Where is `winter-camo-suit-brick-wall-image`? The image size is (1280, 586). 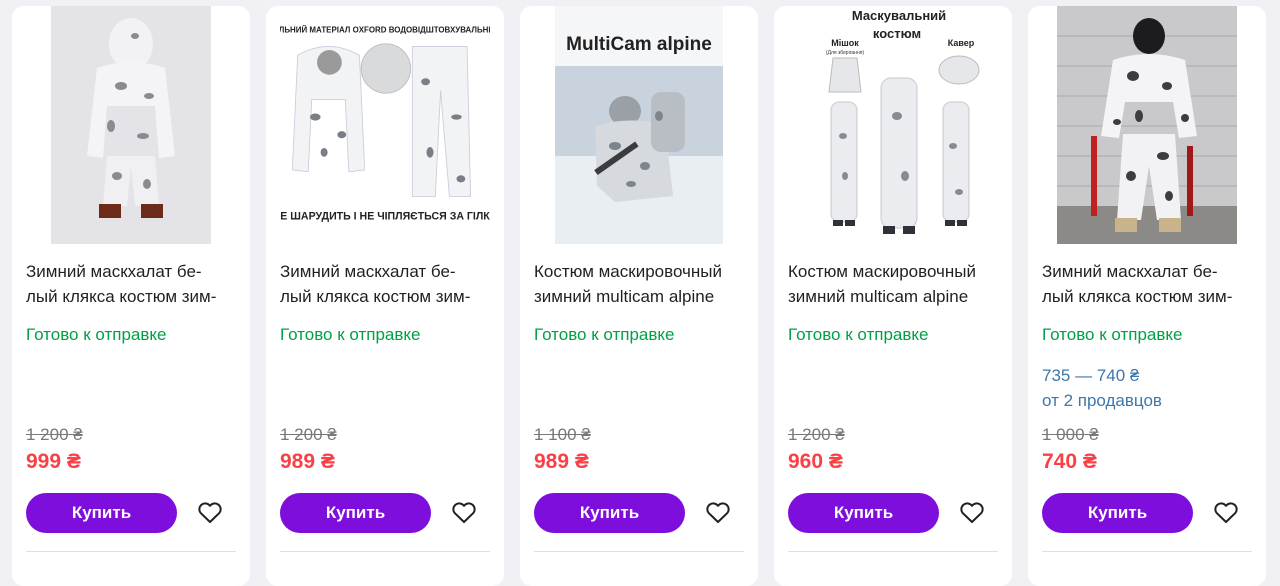 winter-camo-suit-brick-wall-image is located at coordinates (1147, 125).